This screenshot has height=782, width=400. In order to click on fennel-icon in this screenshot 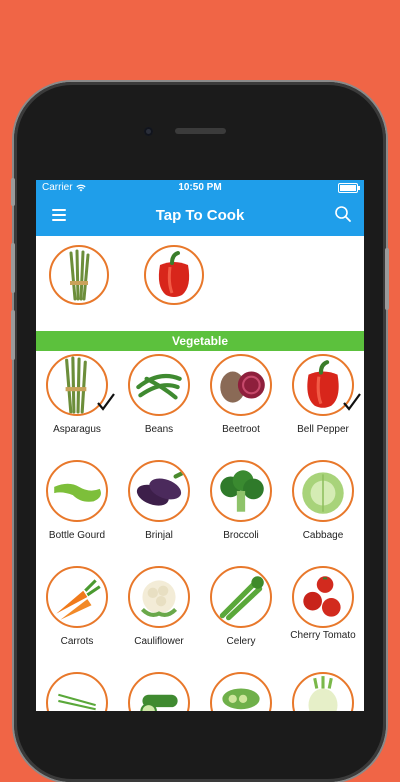, I will do `click(323, 693)`.